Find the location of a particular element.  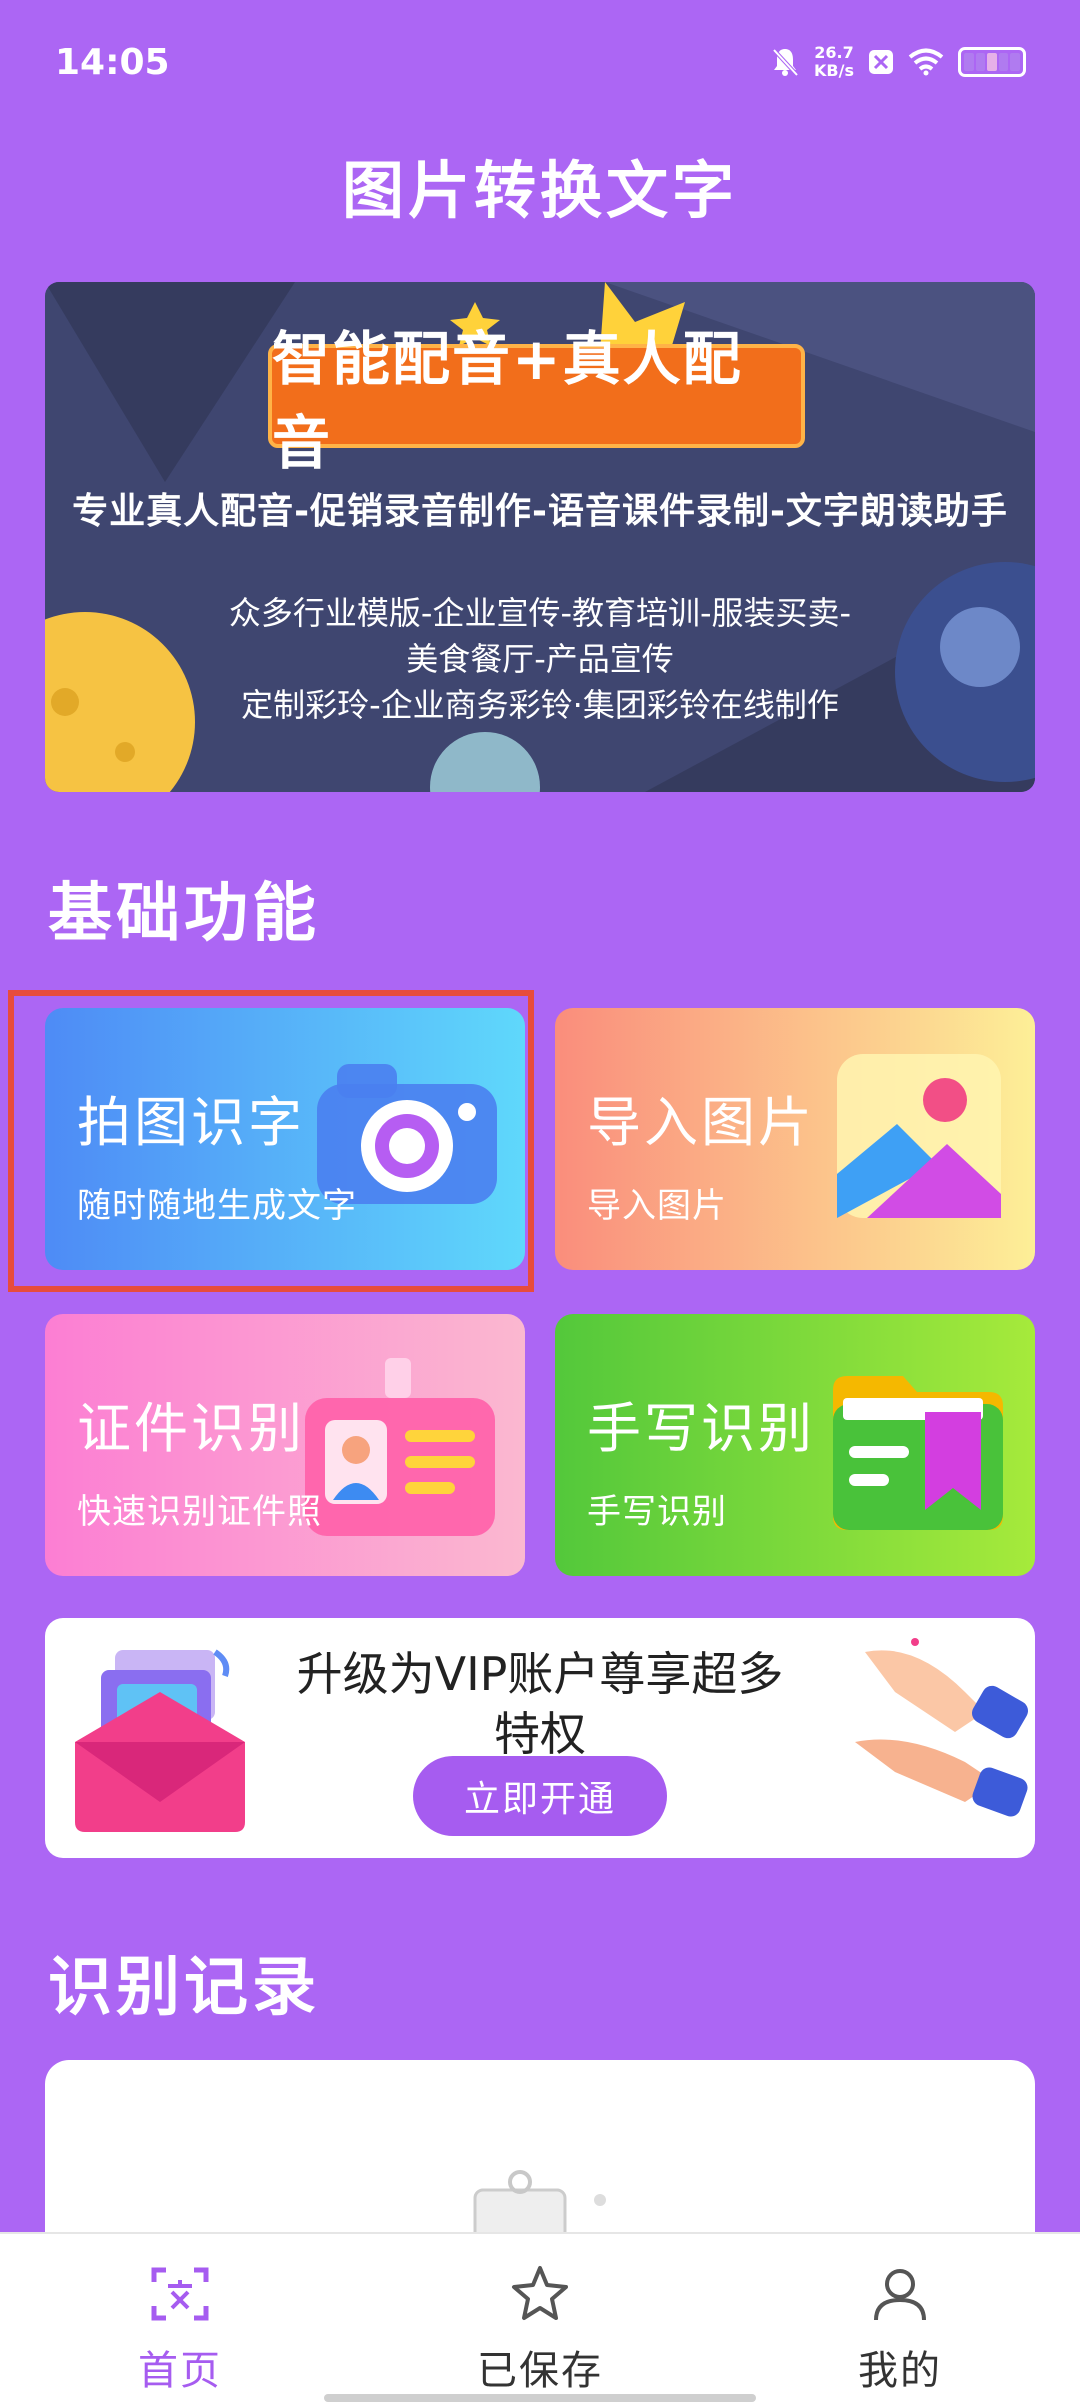

section-title-records: 识别记录 is located at coordinates (184, 1988).